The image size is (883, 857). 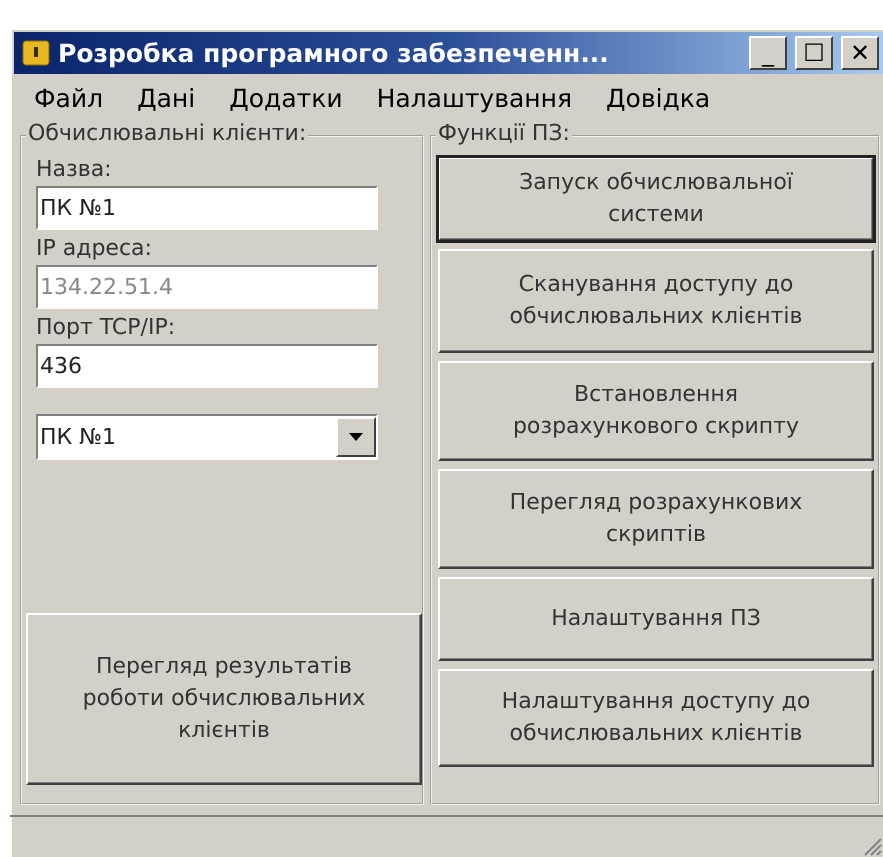 What do you see at coordinates (656, 301) in the screenshot?
I see `function-button: Сканування доступу до обчислювальних клієнтів` at bounding box center [656, 301].